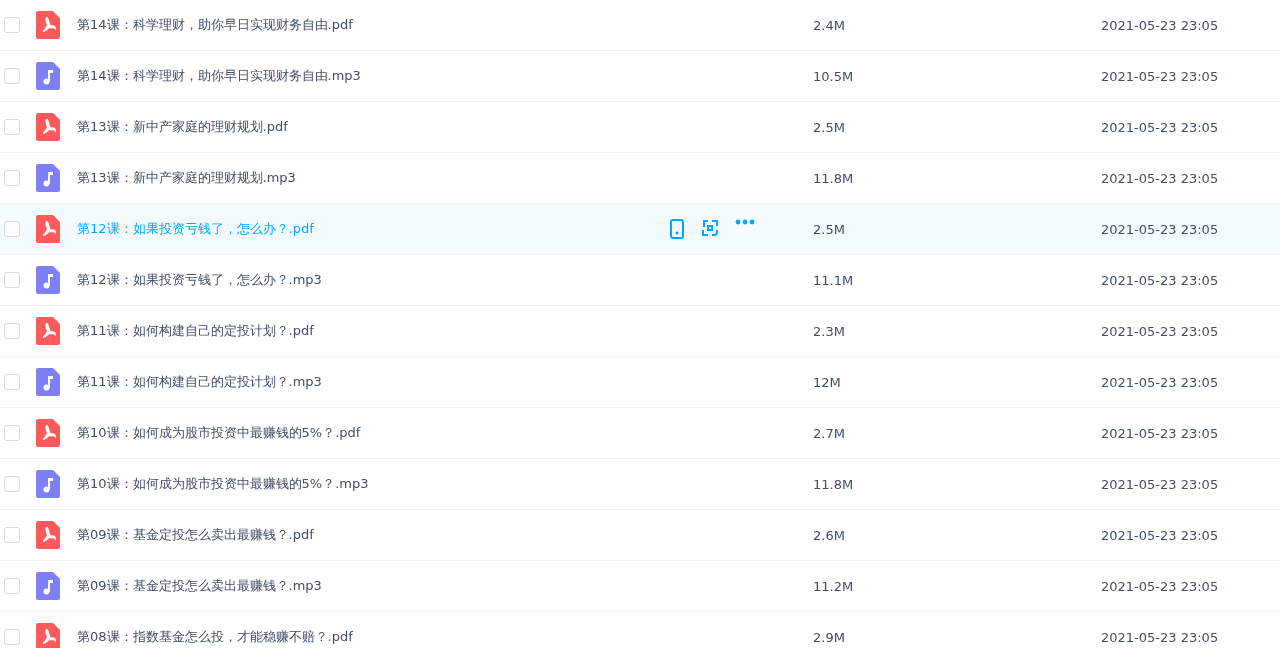  I want to click on file-name: 第08课：指数基金怎么投，才能稳赚不赔？.pdf, so click(215, 637).